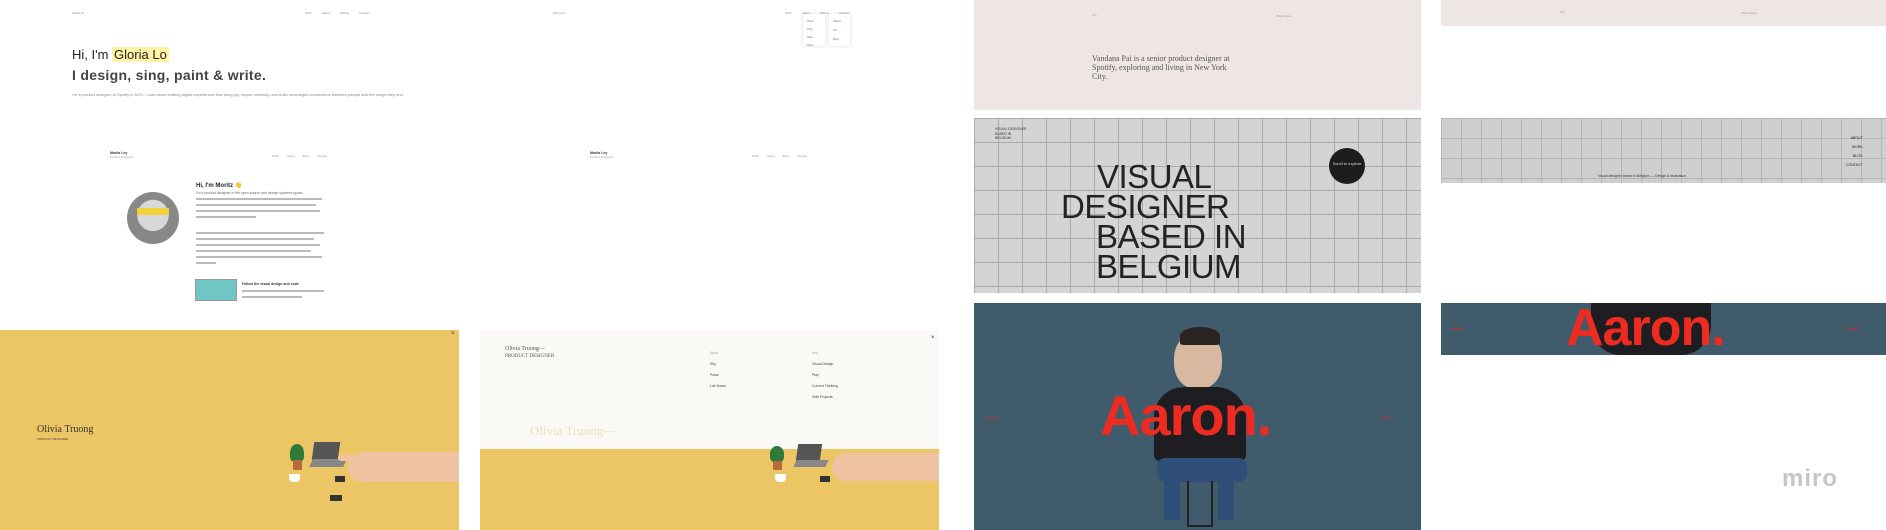 This screenshot has height=530, width=1886. Describe the element at coordinates (1011, 133) in the screenshot. I see `visual-corner-label: VISUAL DESIGNER BASED IN BELGIUM` at that location.